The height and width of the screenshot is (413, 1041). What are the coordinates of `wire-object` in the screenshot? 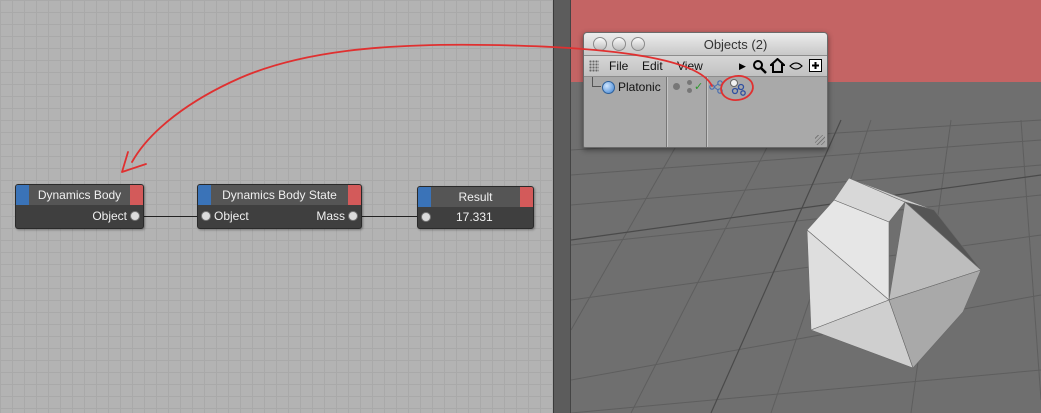 It's located at (170, 216).